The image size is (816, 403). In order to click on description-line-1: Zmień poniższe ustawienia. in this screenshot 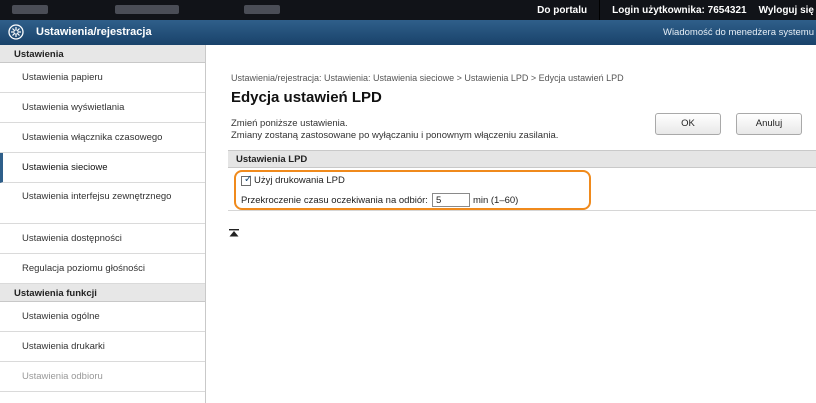, I will do `click(289, 123)`.